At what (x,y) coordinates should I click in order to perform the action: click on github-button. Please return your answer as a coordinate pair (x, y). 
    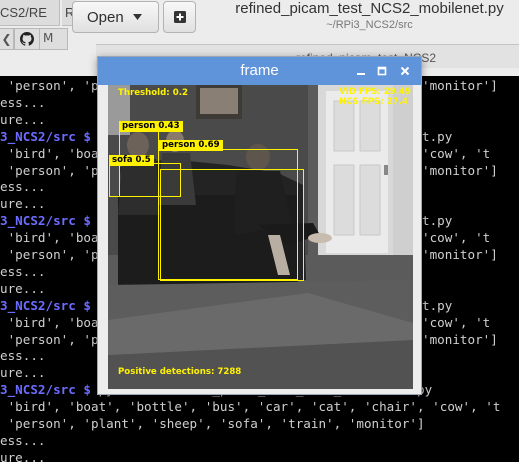
    Looking at the image, I should click on (27, 39).